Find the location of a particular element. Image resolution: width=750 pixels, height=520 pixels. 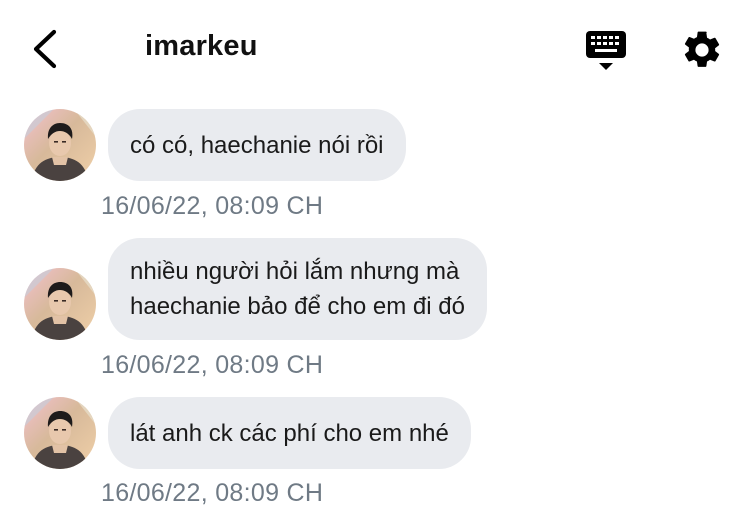

back-button is located at coordinates (46, 49).